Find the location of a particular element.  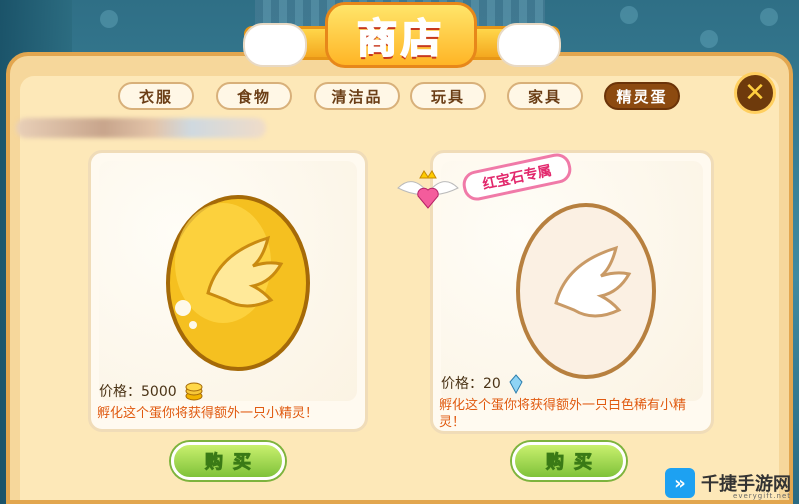

watermark: » 千捷手游网 everygift.net is located at coordinates (728, 484).